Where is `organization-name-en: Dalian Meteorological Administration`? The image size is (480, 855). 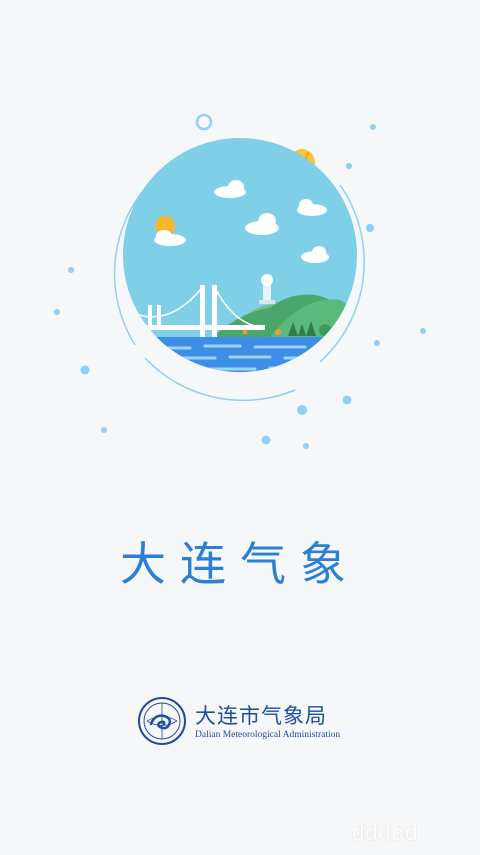 organization-name-en: Dalian Meteorological Administration is located at coordinates (268, 735).